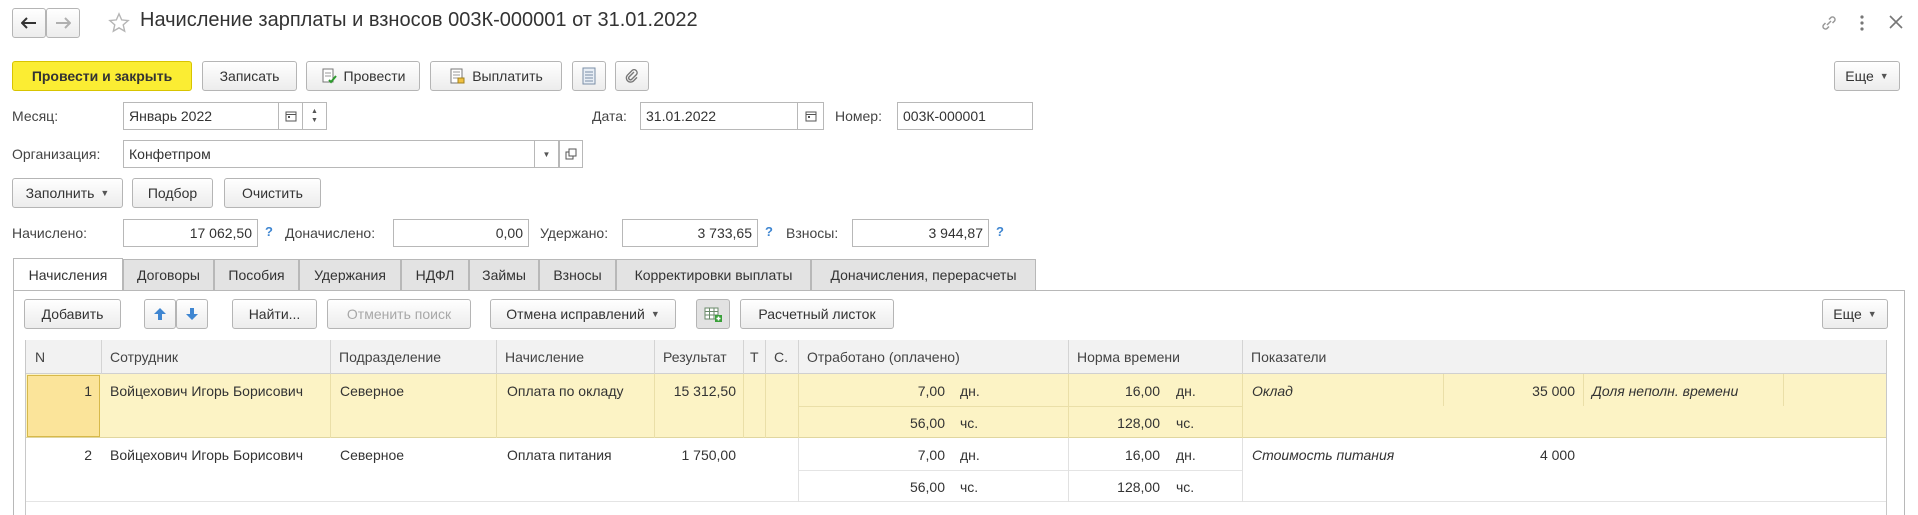  I want to click on column-header-accrual: Начисление, so click(575, 357).